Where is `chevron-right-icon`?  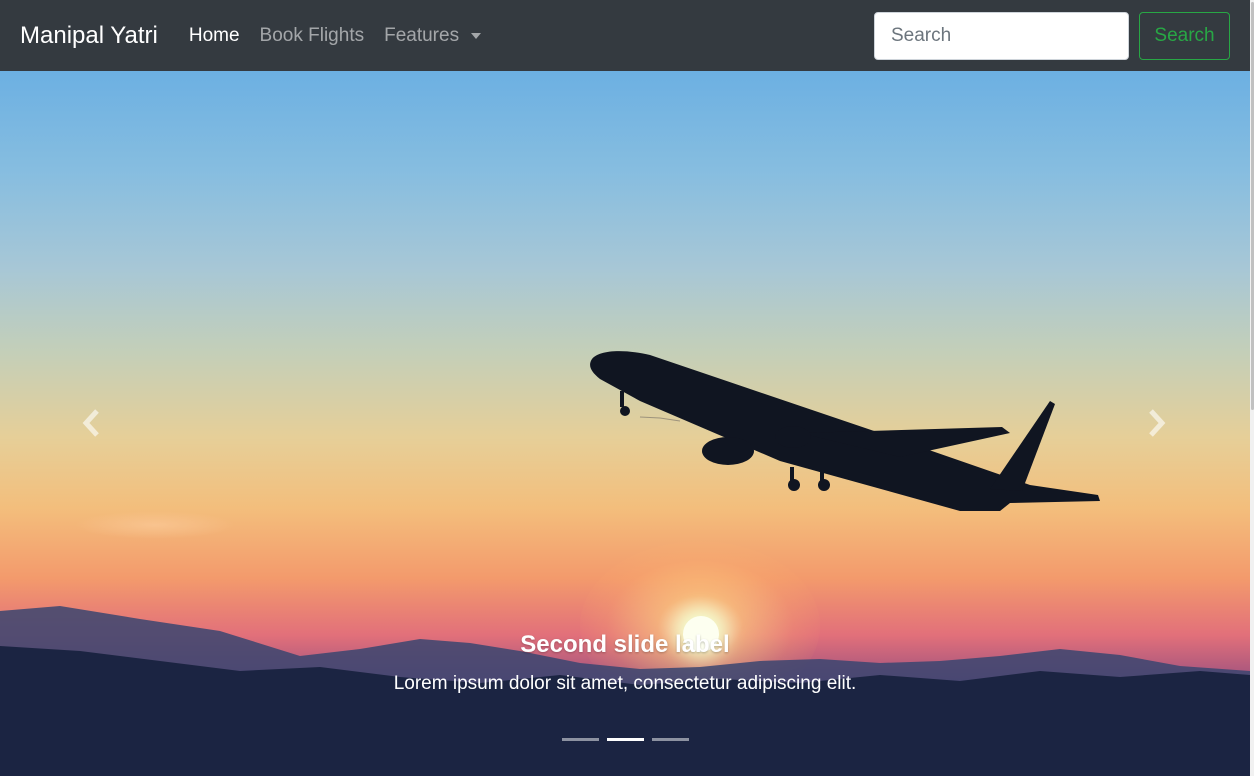
chevron-right-icon is located at coordinates (1157, 423).